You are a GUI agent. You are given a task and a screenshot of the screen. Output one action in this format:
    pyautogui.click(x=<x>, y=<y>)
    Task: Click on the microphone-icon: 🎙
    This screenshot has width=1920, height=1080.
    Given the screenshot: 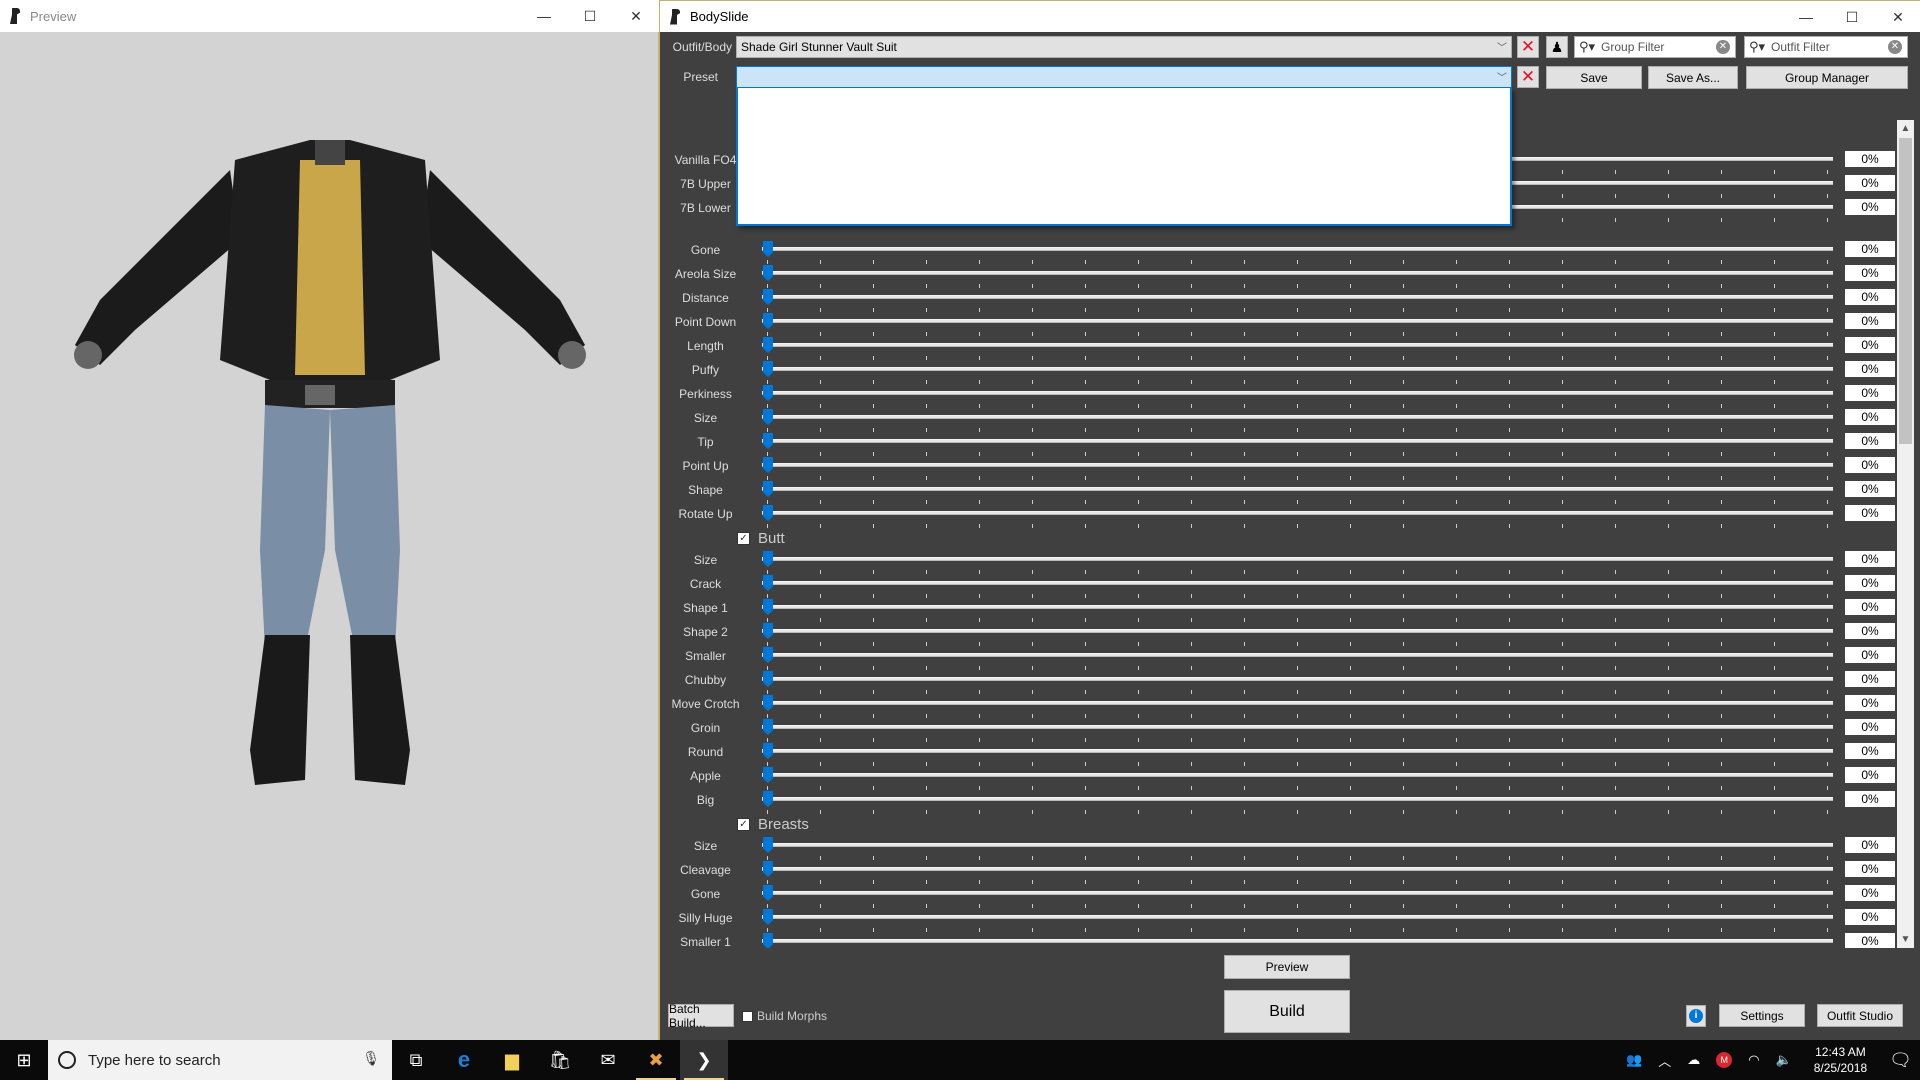 What is the action you would take?
    pyautogui.click(x=371, y=1058)
    